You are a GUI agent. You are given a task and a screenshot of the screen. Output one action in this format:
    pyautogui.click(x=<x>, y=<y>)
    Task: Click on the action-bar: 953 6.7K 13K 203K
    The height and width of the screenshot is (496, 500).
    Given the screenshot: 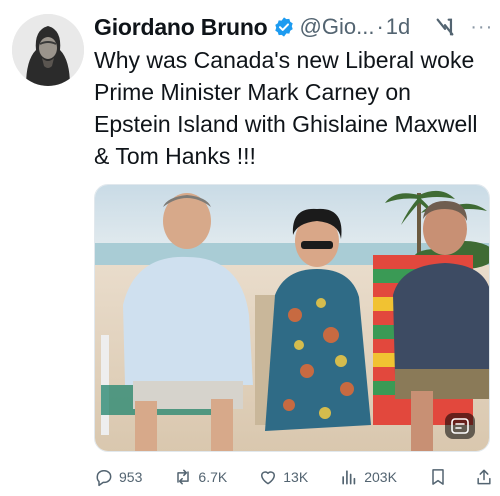 What is the action you would take?
    pyautogui.click(x=294, y=477)
    